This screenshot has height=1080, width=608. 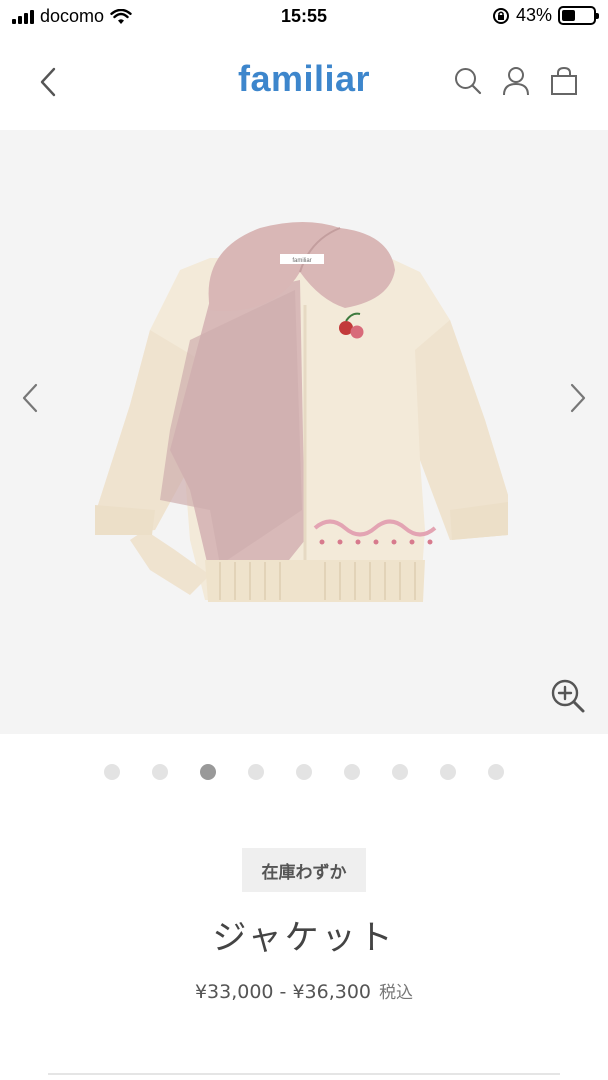 I want to click on user-icon, so click(x=516, y=81).